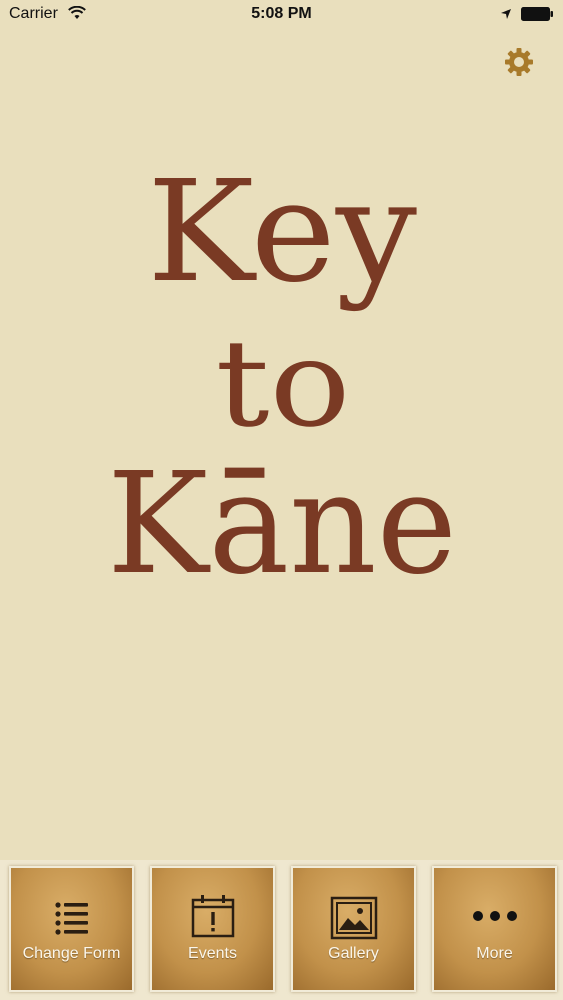 The width and height of the screenshot is (563, 1000). Describe the element at coordinates (283, 384) in the screenshot. I see `logo-line-to: to` at that location.